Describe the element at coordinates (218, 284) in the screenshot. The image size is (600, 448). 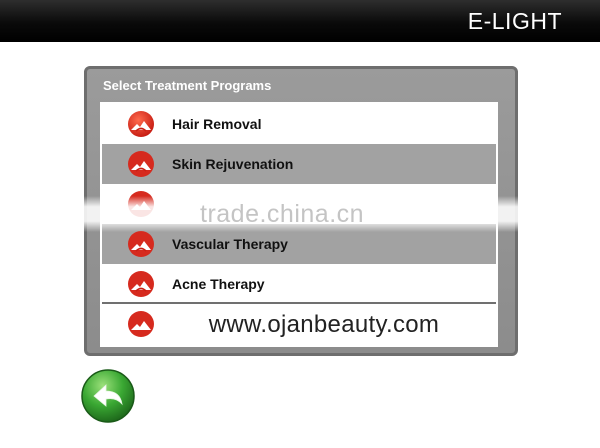
I see `treatment-label: Acne Therapy` at that location.